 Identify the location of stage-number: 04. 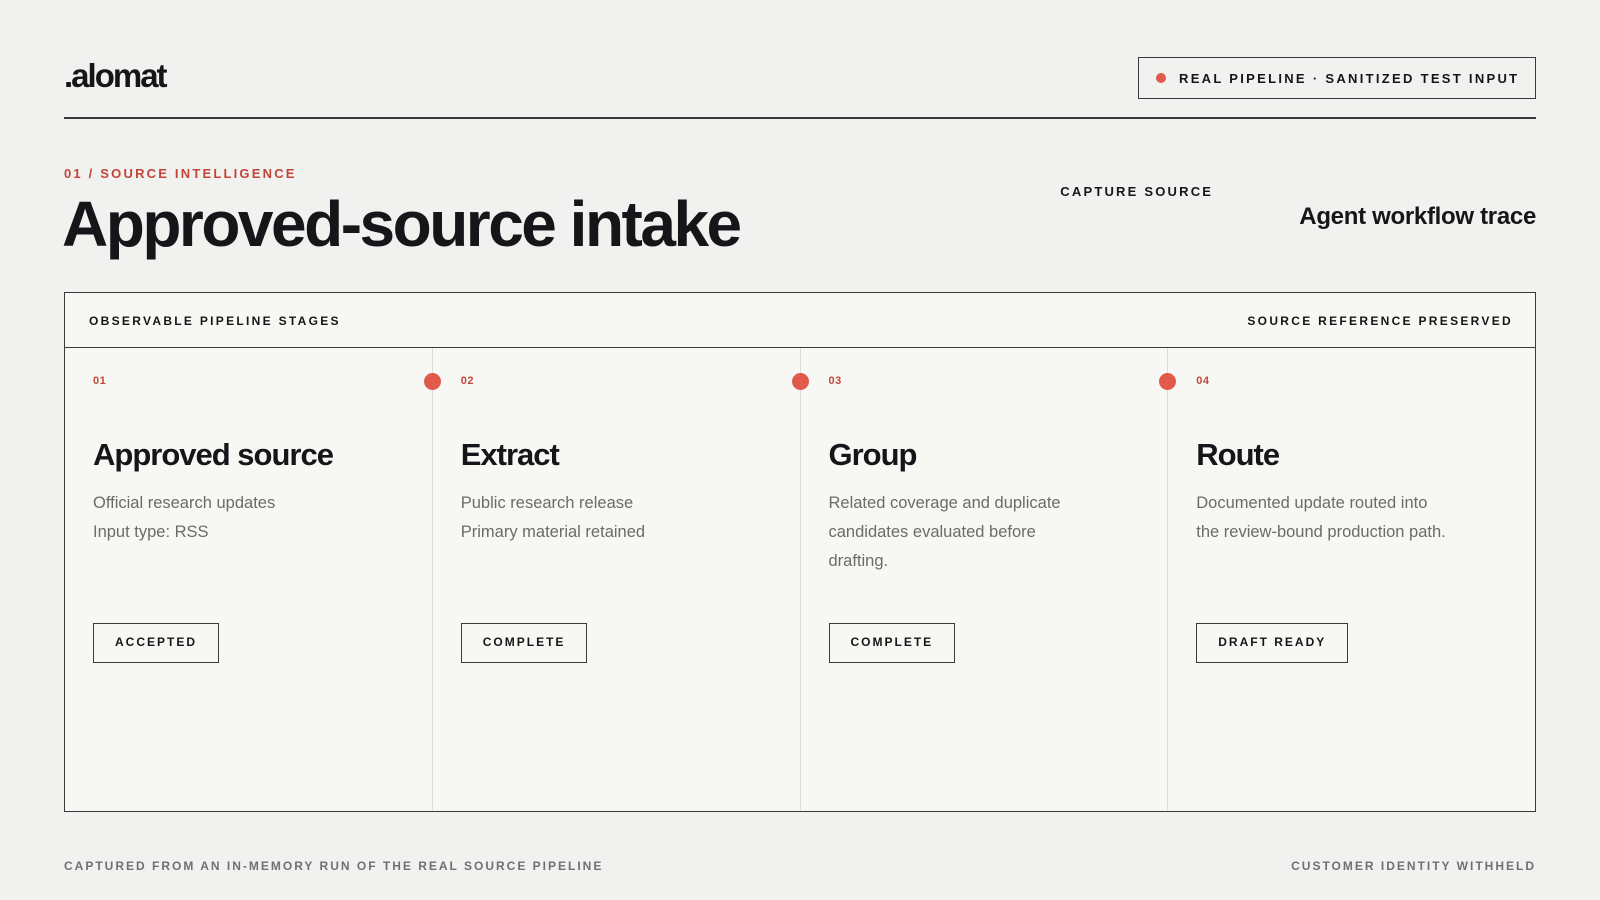
(1203, 381).